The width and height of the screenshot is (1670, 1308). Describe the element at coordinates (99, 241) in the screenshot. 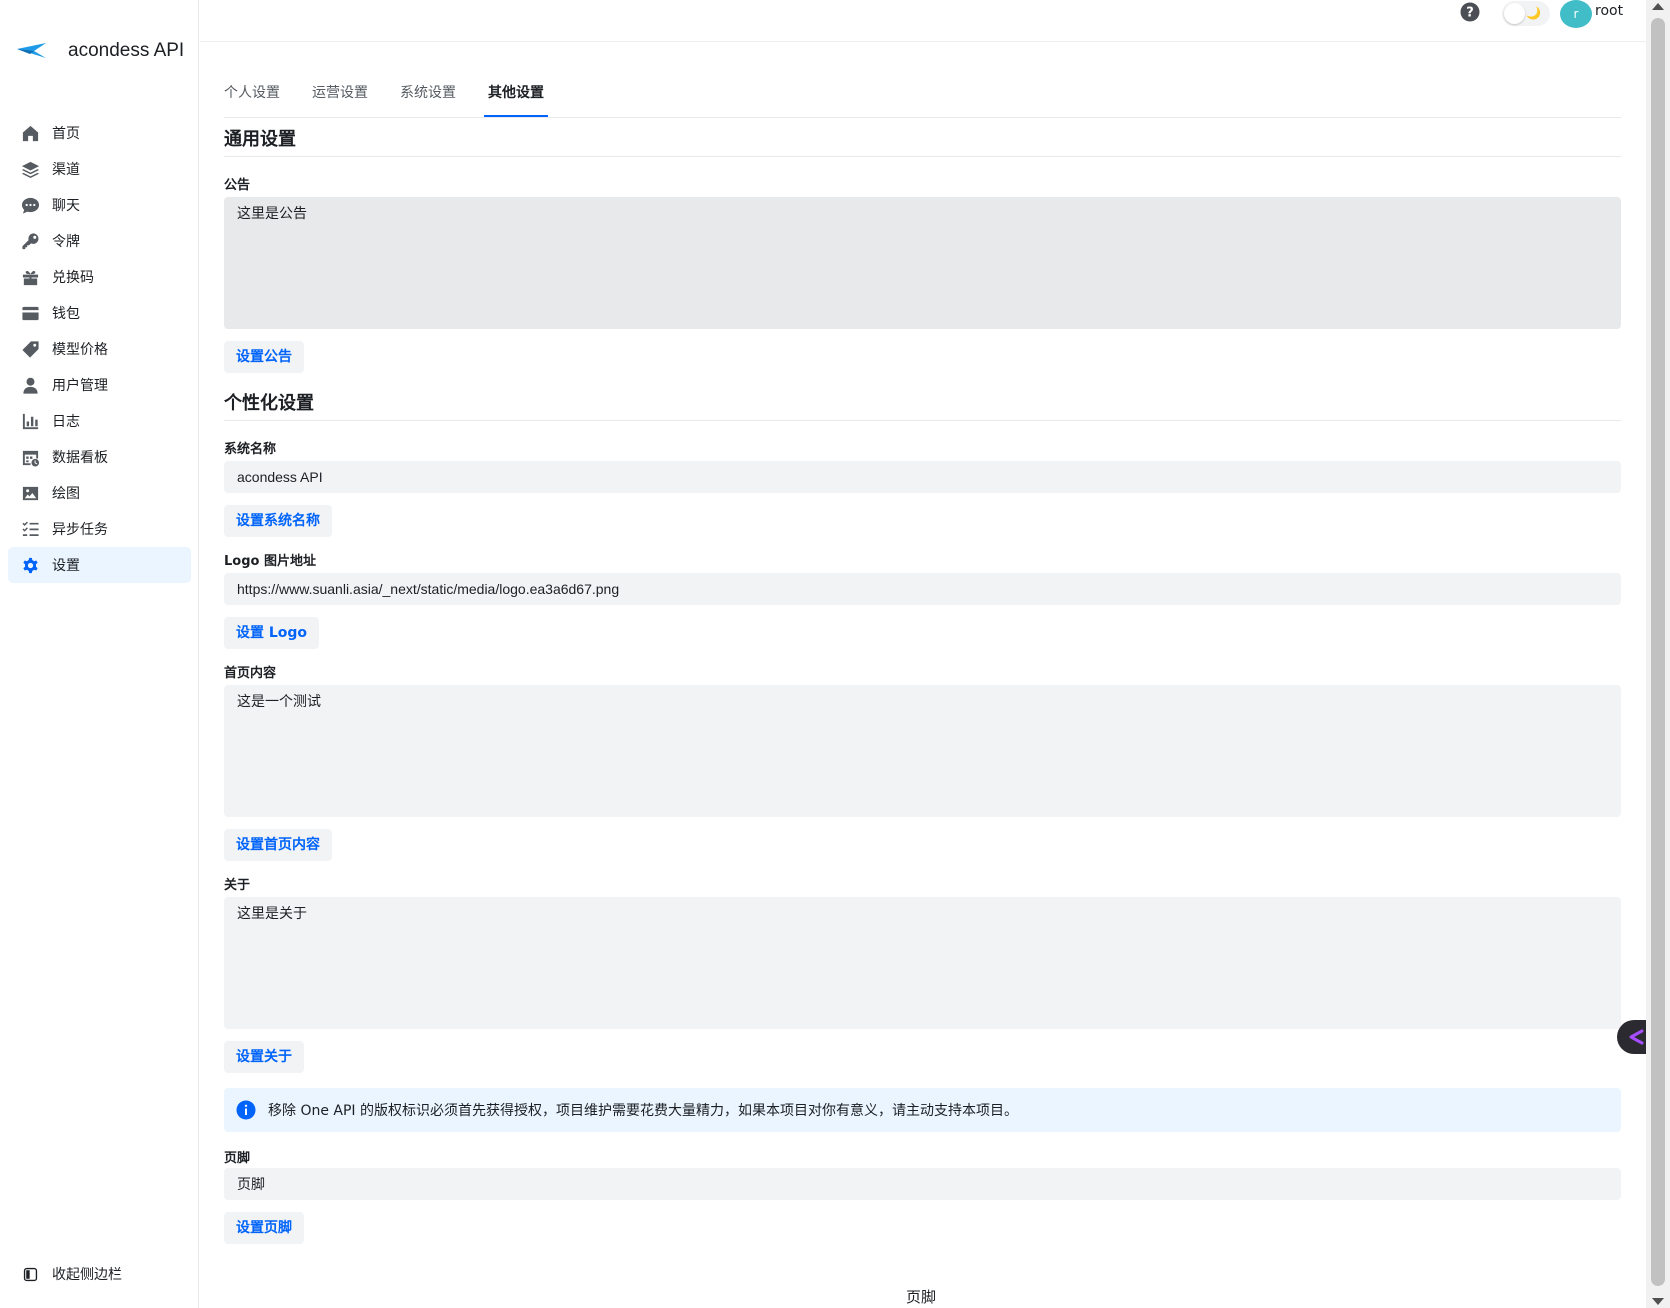

I see `sidebar-item-tokens: 令牌` at that location.